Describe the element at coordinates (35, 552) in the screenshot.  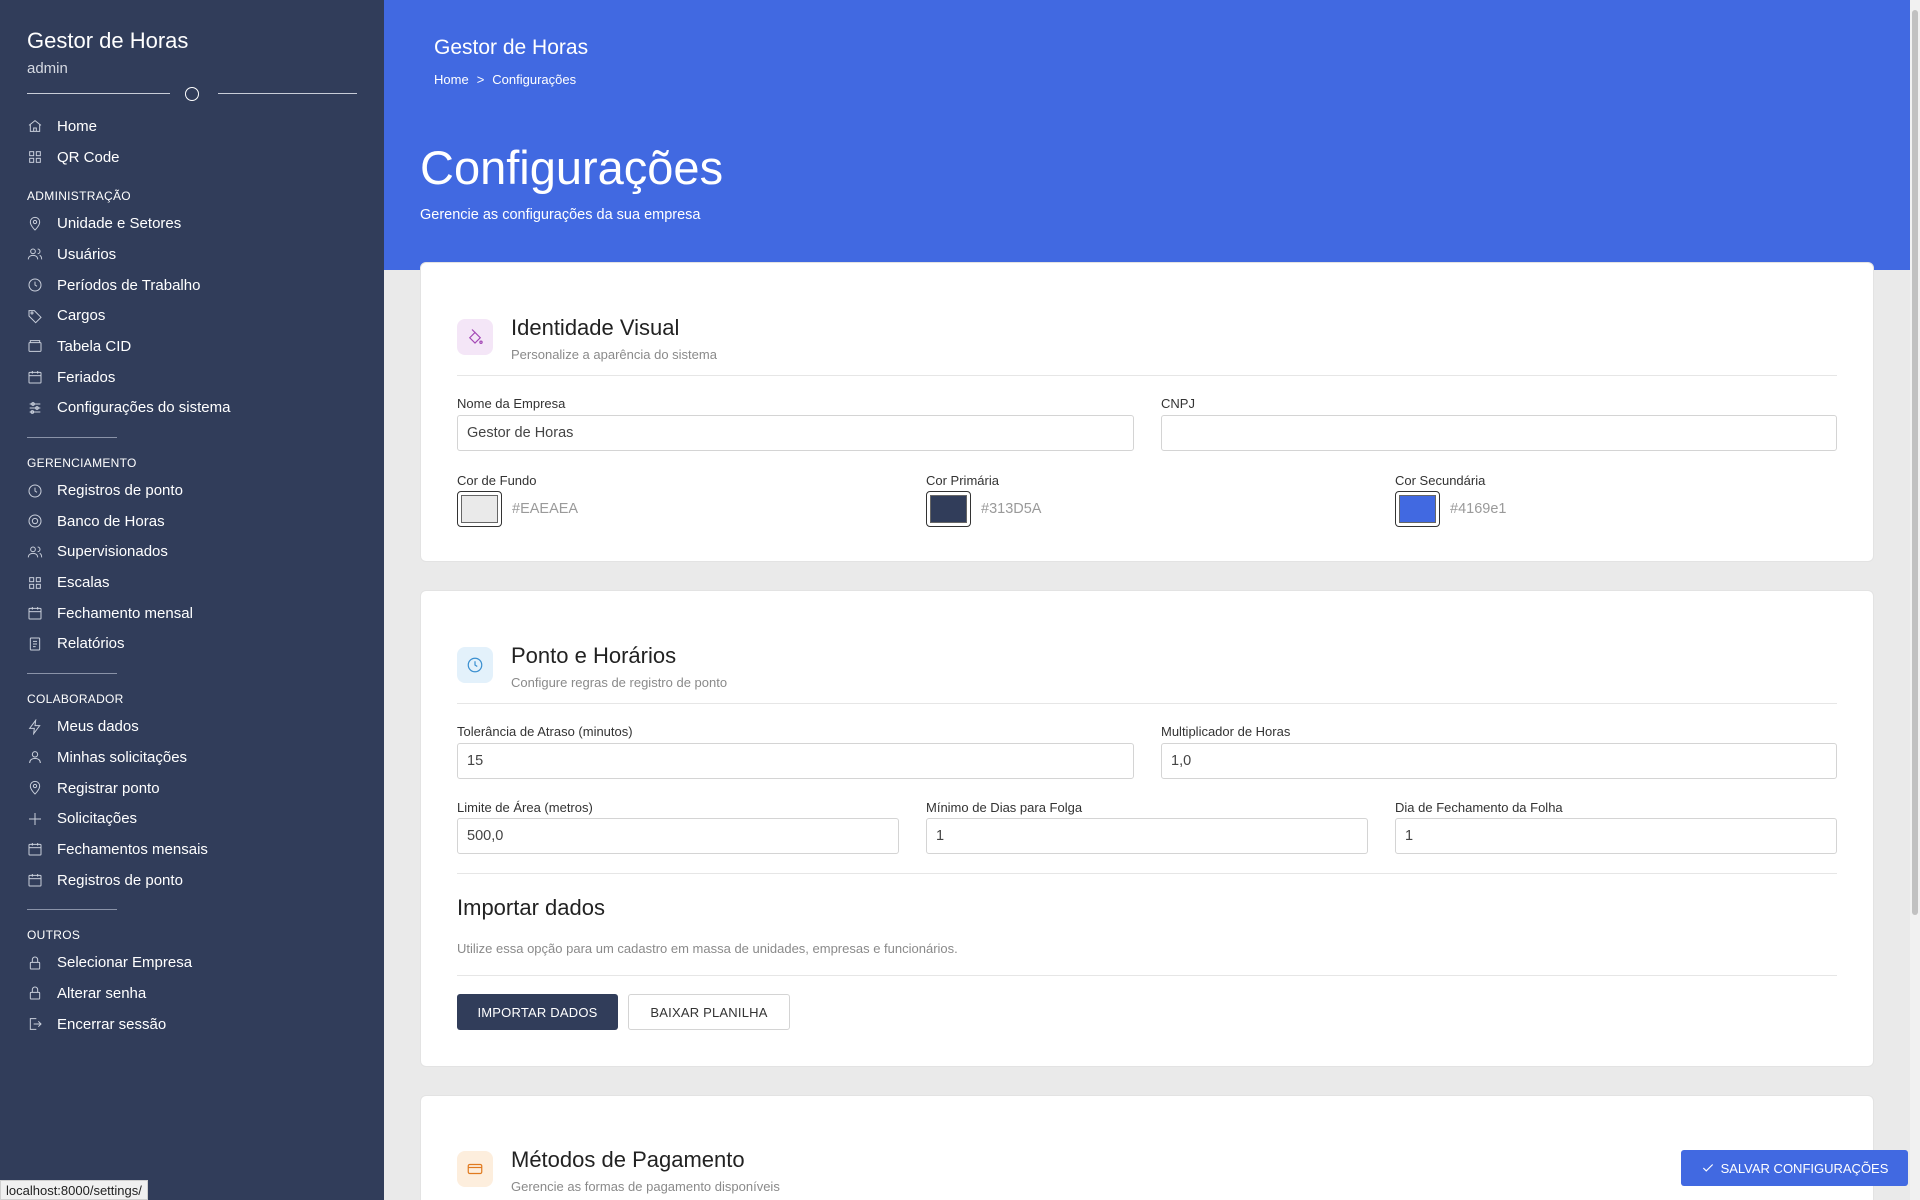
I see `users-icon` at that location.